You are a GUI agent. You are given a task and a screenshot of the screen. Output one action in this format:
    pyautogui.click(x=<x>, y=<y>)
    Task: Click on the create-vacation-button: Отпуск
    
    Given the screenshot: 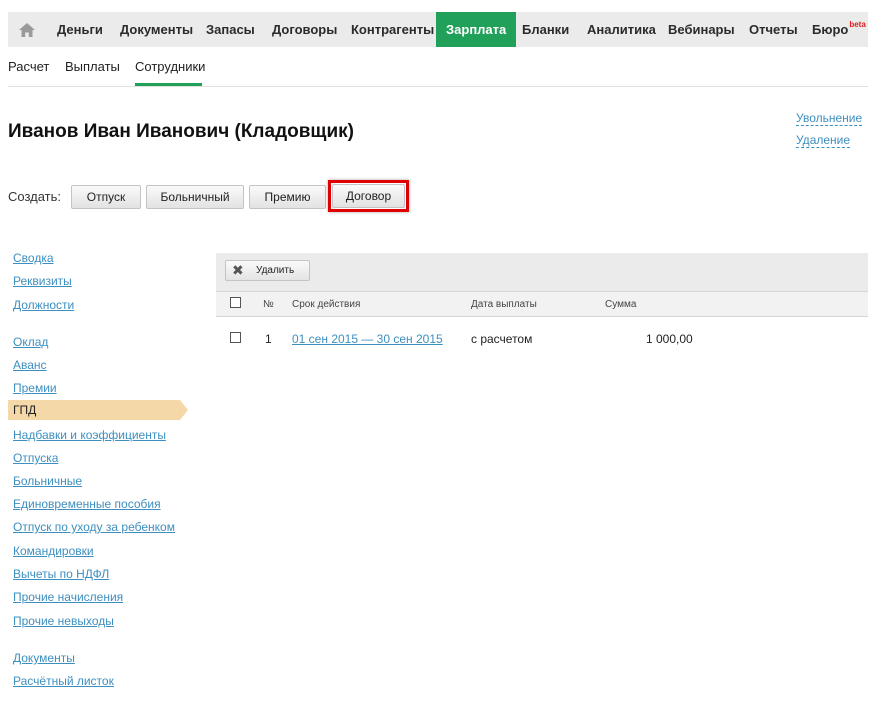 What is the action you would take?
    pyautogui.click(x=106, y=197)
    